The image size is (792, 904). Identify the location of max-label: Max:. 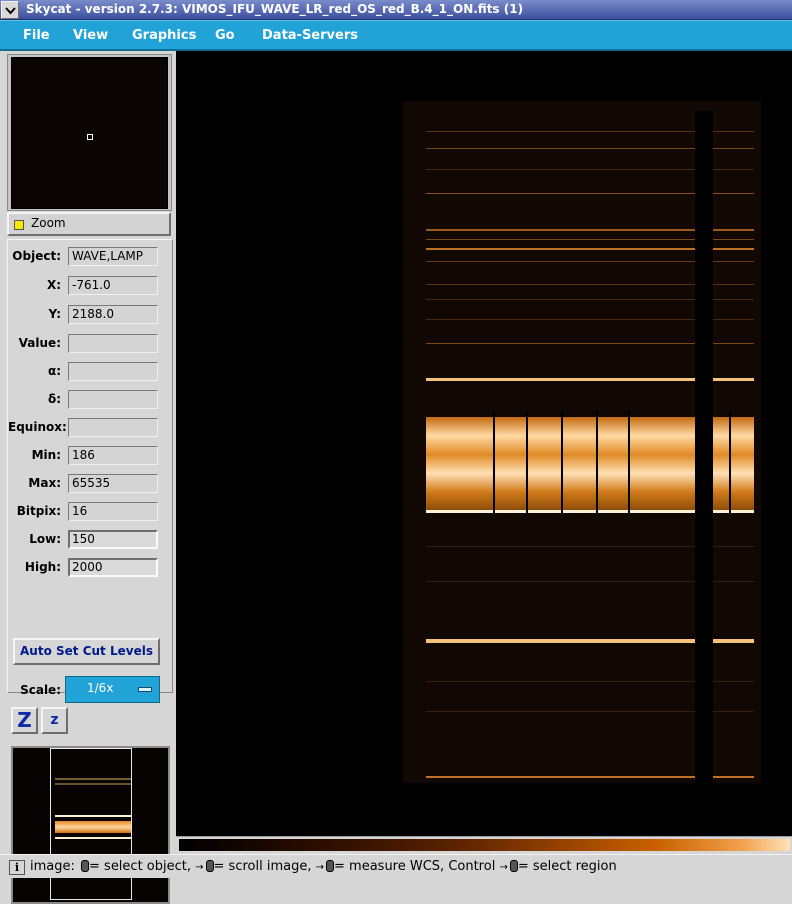
(44, 483).